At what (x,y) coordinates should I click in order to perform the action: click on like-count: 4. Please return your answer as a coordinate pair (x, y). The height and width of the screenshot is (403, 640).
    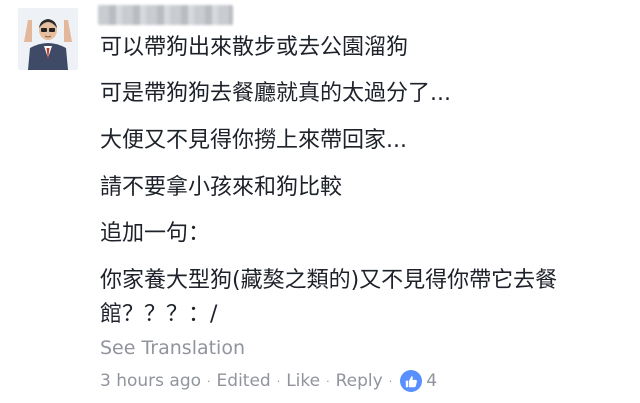
    Looking at the image, I should click on (431, 381).